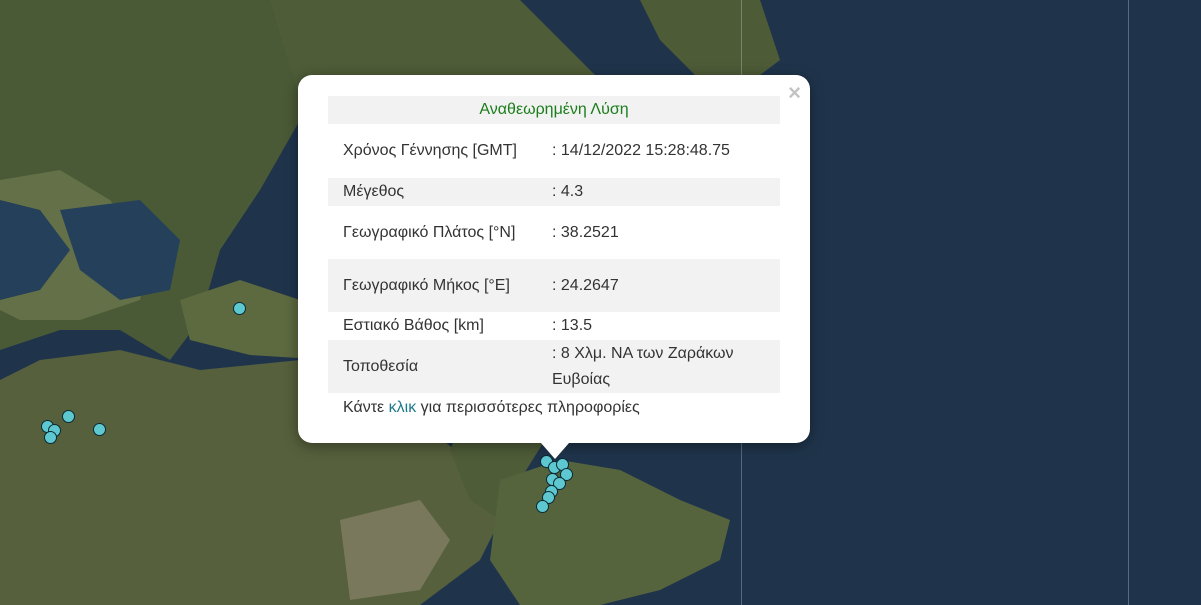 The height and width of the screenshot is (605, 1201). I want to click on origin-time-value: : 14/12/2022 15:28:48.75, so click(641, 150).